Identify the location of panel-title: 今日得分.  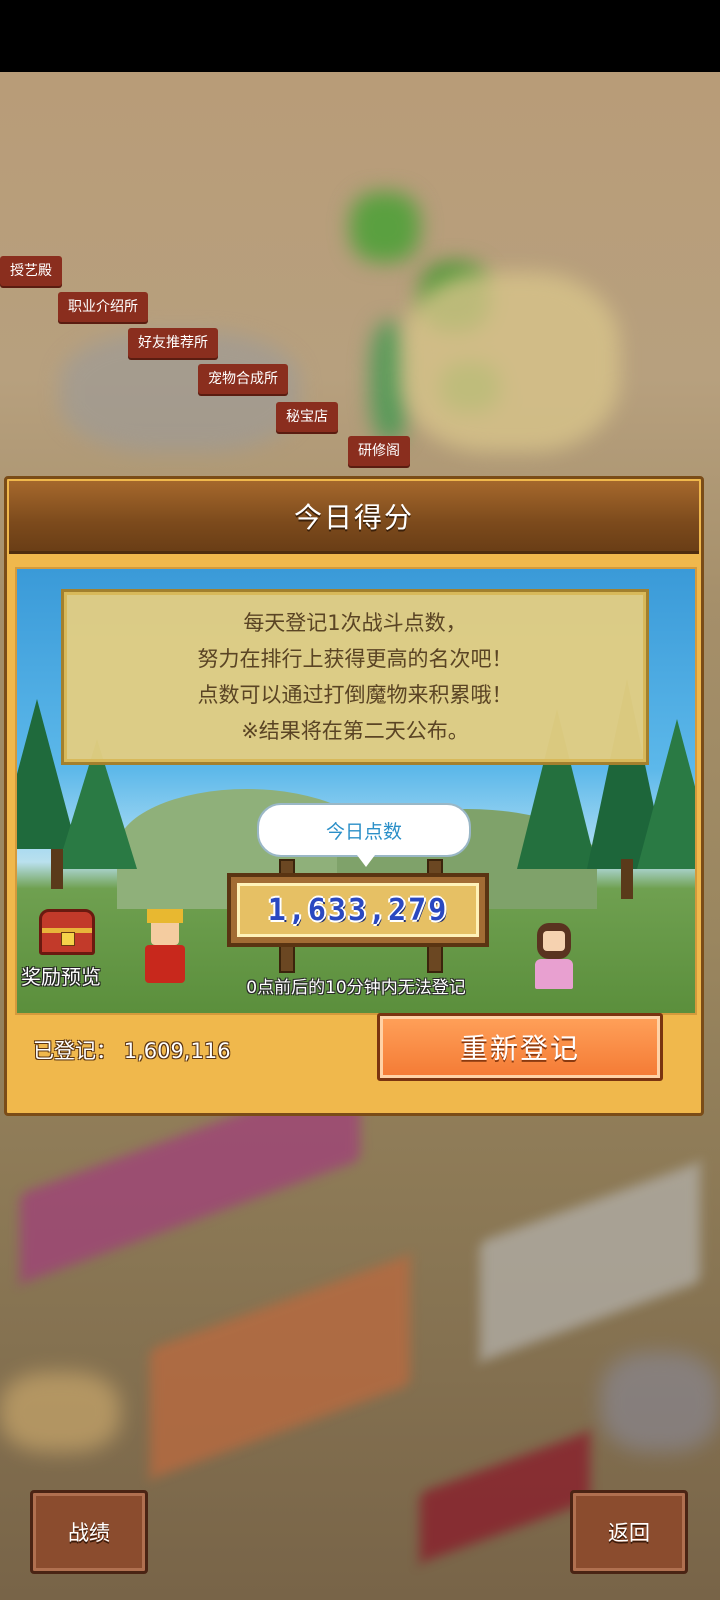
(353, 517).